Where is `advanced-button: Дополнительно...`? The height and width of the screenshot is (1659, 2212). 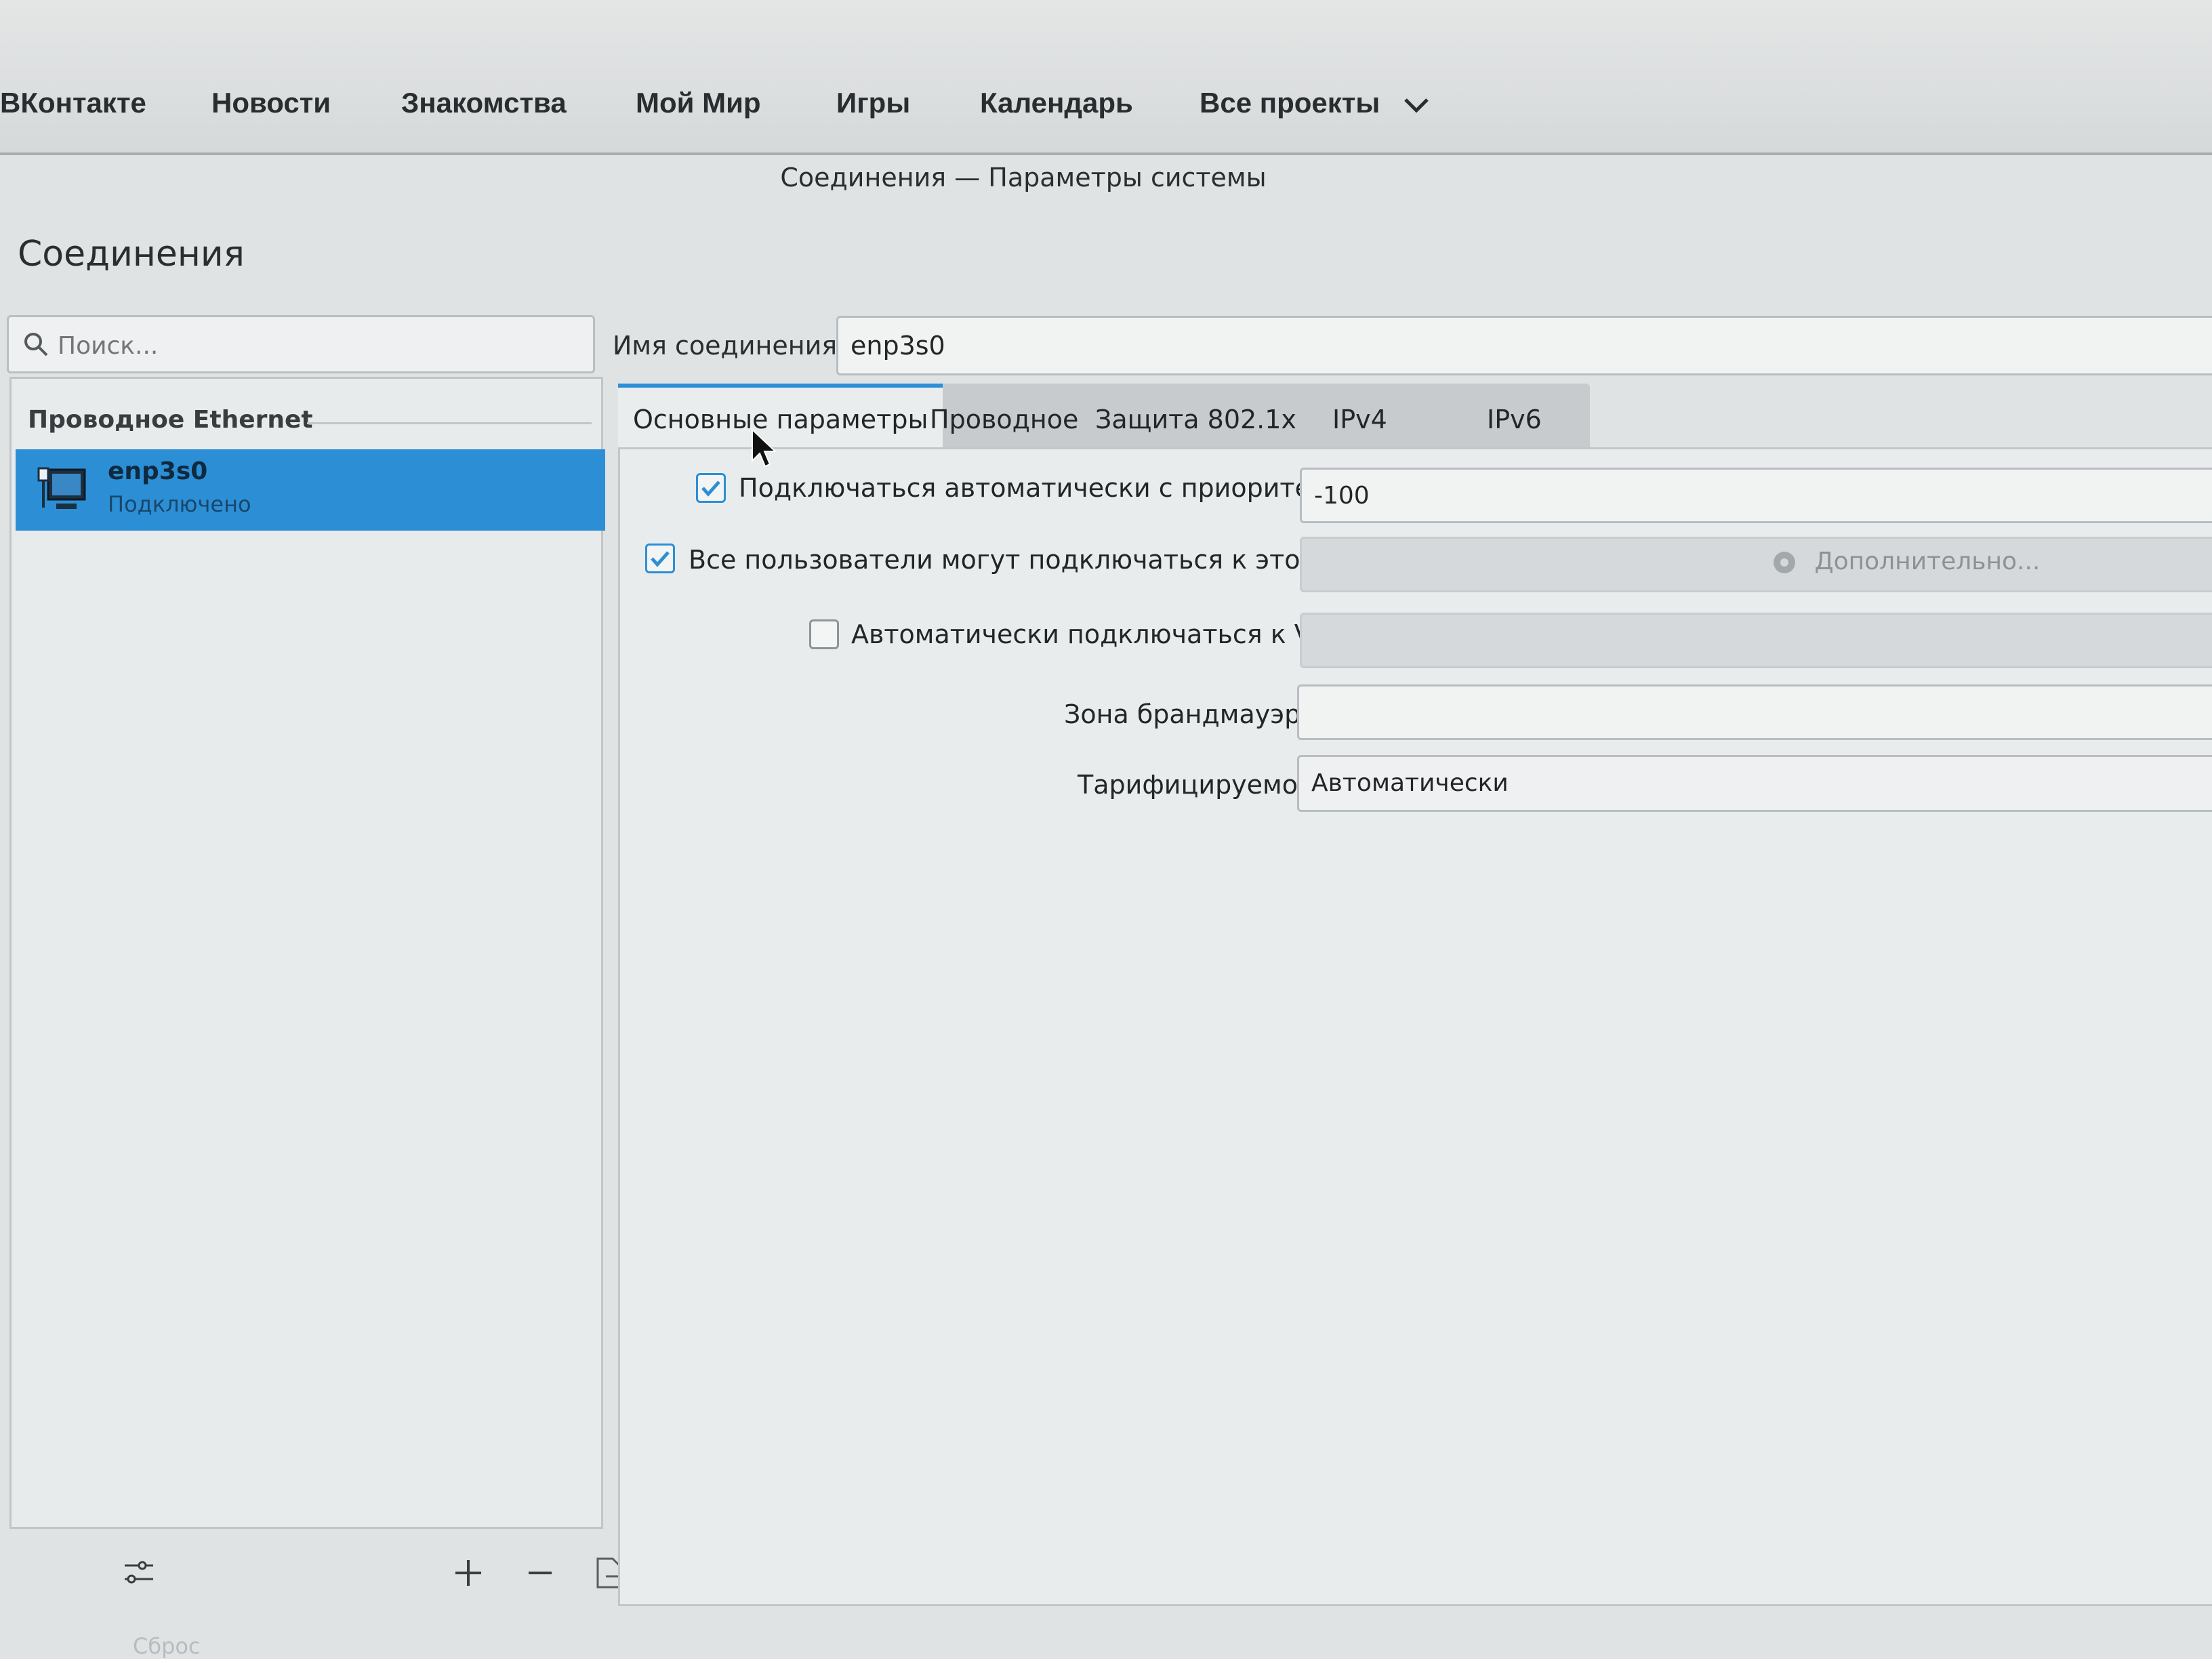 advanced-button: Дополнительно... is located at coordinates (1906, 561).